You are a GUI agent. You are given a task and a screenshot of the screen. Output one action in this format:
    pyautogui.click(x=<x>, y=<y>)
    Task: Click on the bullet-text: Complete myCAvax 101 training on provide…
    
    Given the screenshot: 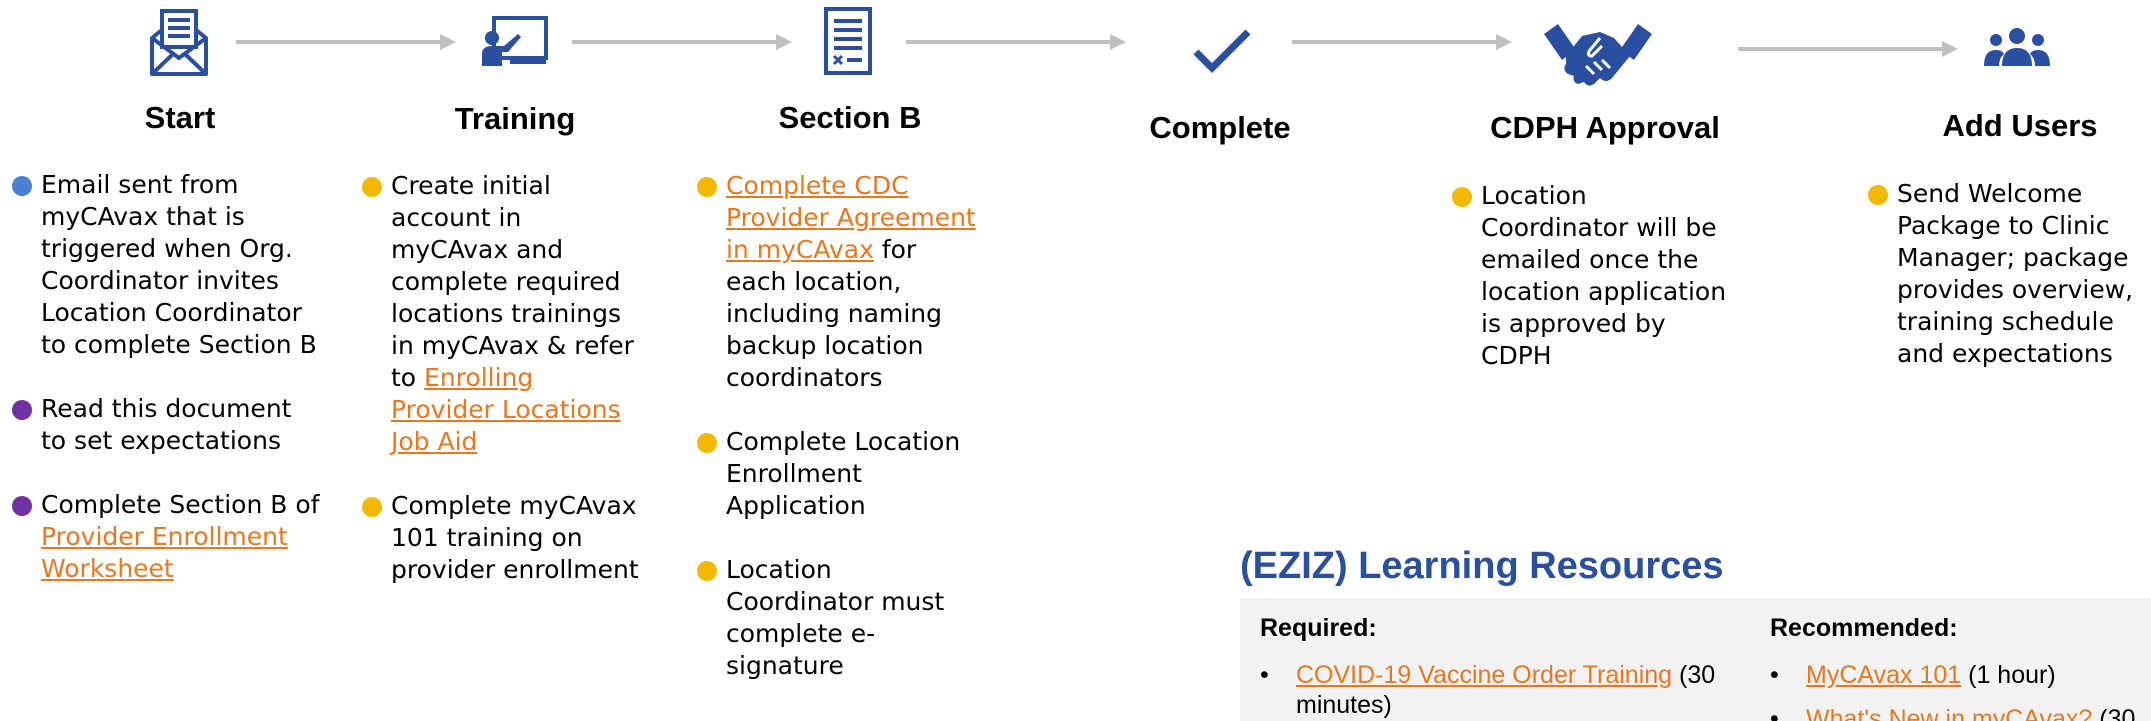 What is the action you would take?
    pyautogui.click(x=515, y=537)
    